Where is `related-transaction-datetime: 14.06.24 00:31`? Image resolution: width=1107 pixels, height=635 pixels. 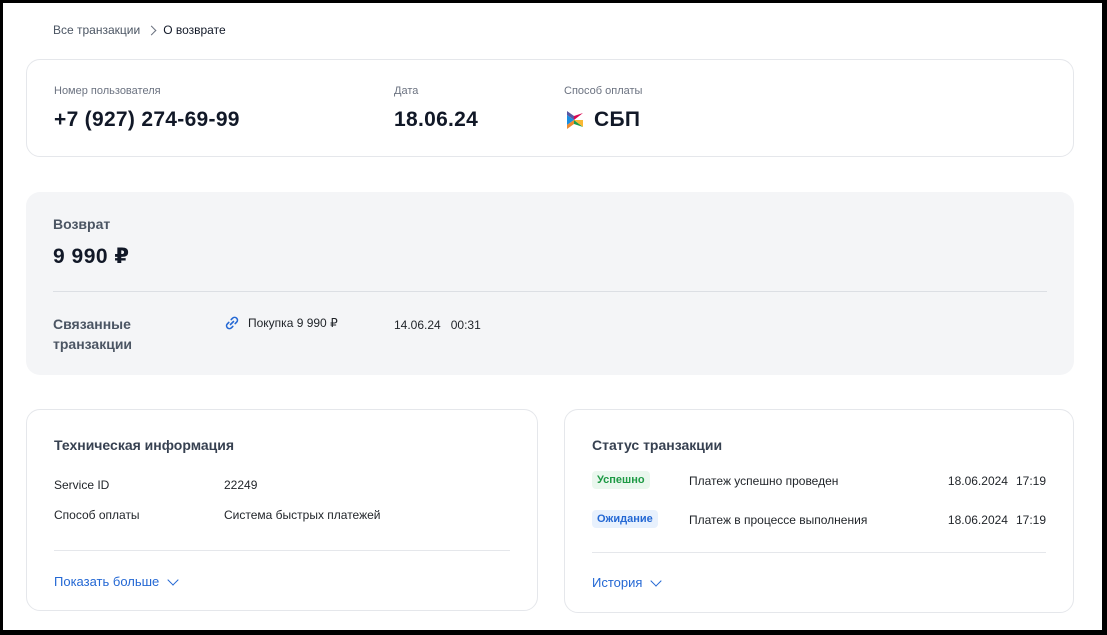
related-transaction-datetime: 14.06.24 00:31 is located at coordinates (437, 325).